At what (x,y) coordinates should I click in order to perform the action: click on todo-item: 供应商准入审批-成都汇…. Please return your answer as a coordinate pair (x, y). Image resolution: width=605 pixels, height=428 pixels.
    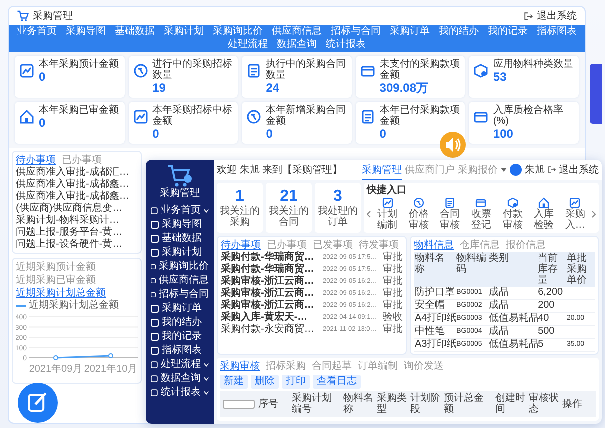
    Looking at the image, I should click on (77, 173).